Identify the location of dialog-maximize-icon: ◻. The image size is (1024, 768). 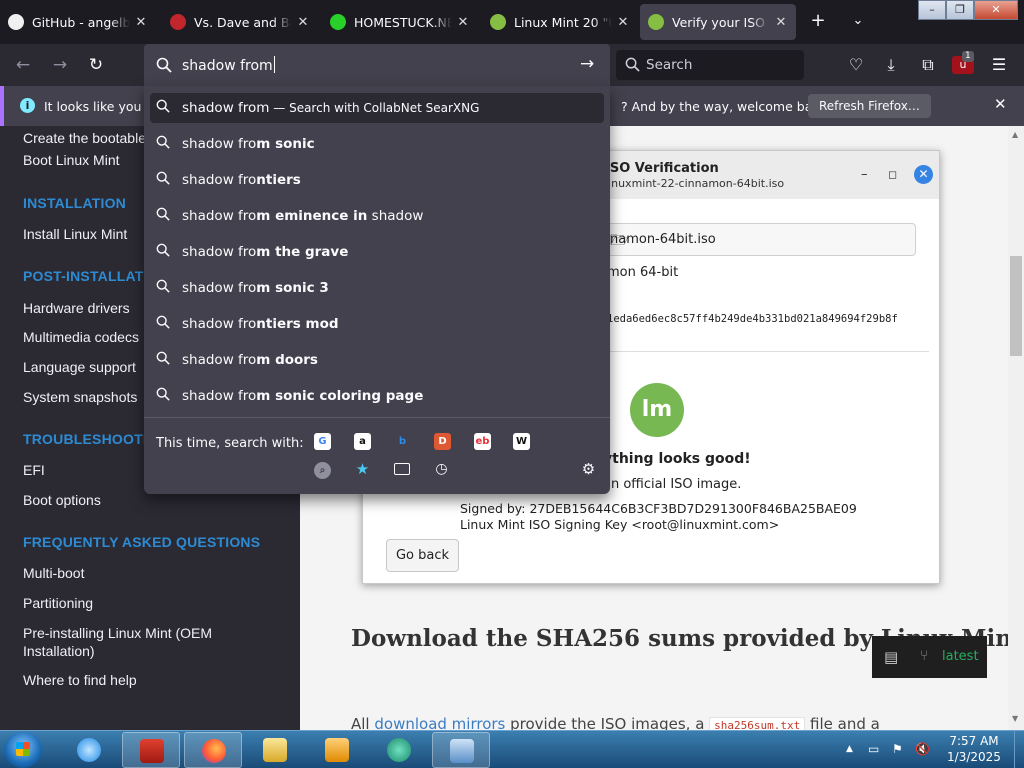
(892, 174).